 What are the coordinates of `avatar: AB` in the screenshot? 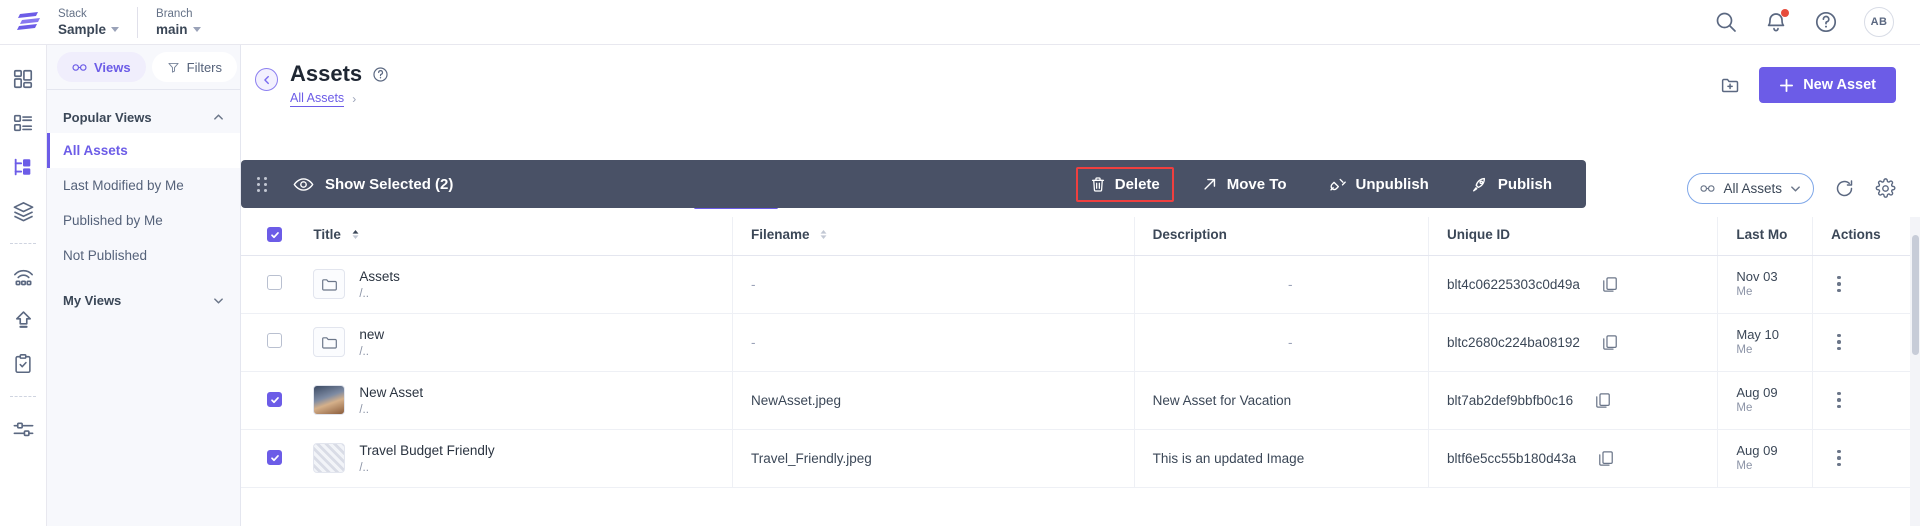 It's located at (1879, 22).